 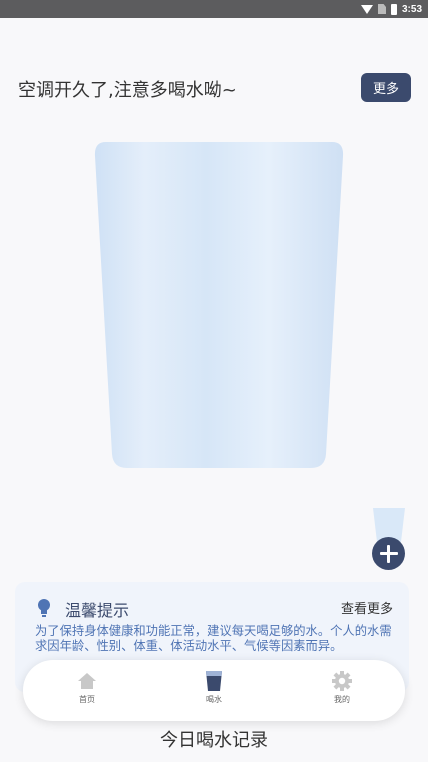 I want to click on nav-item-drink: 喝水, so click(x=214, y=687).